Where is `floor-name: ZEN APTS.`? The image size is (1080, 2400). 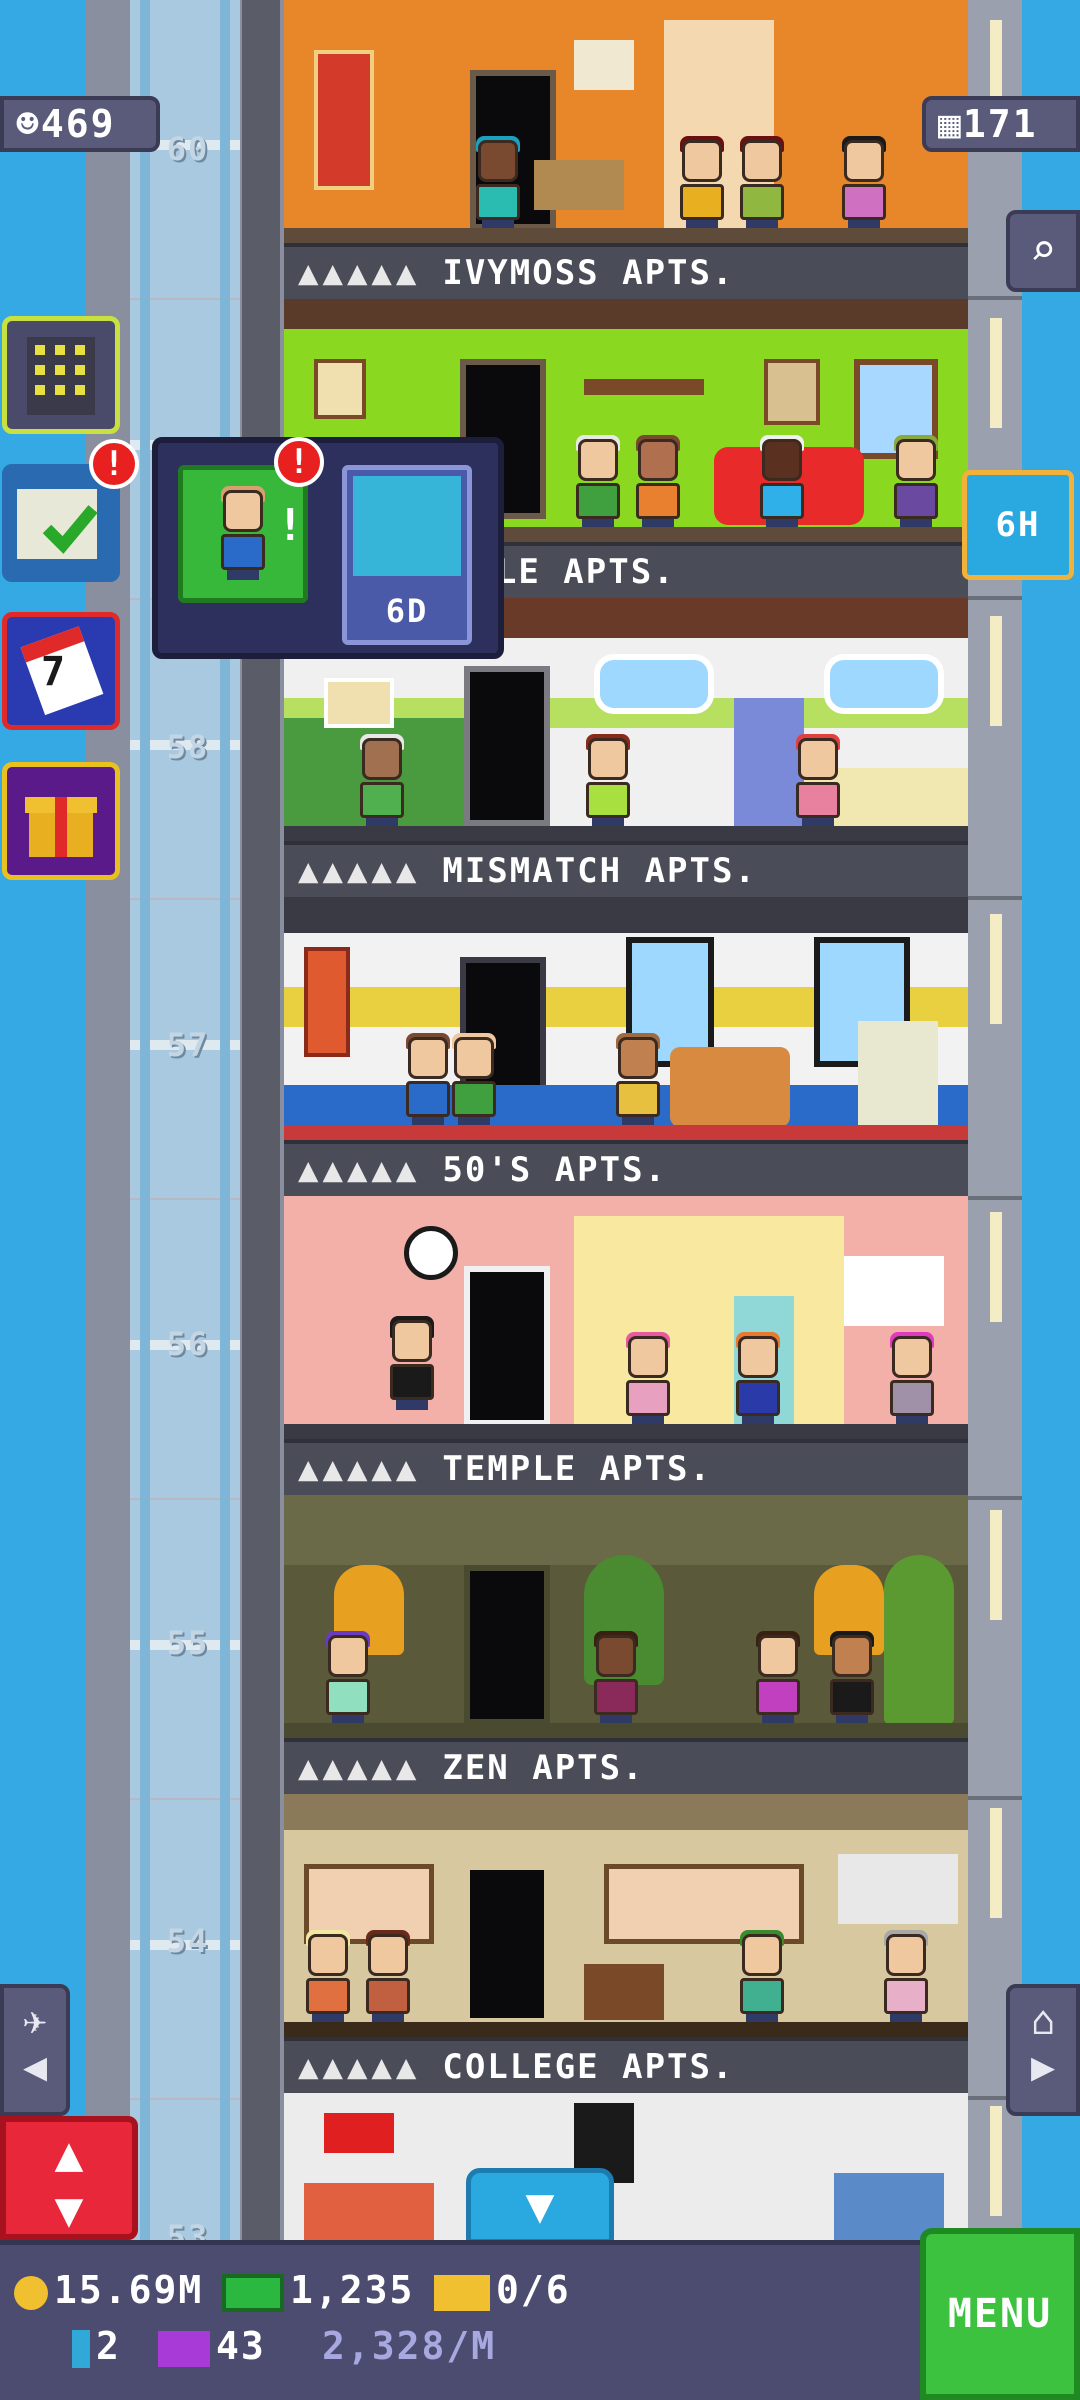
floor-name: ZEN APTS. is located at coordinates (543, 1768).